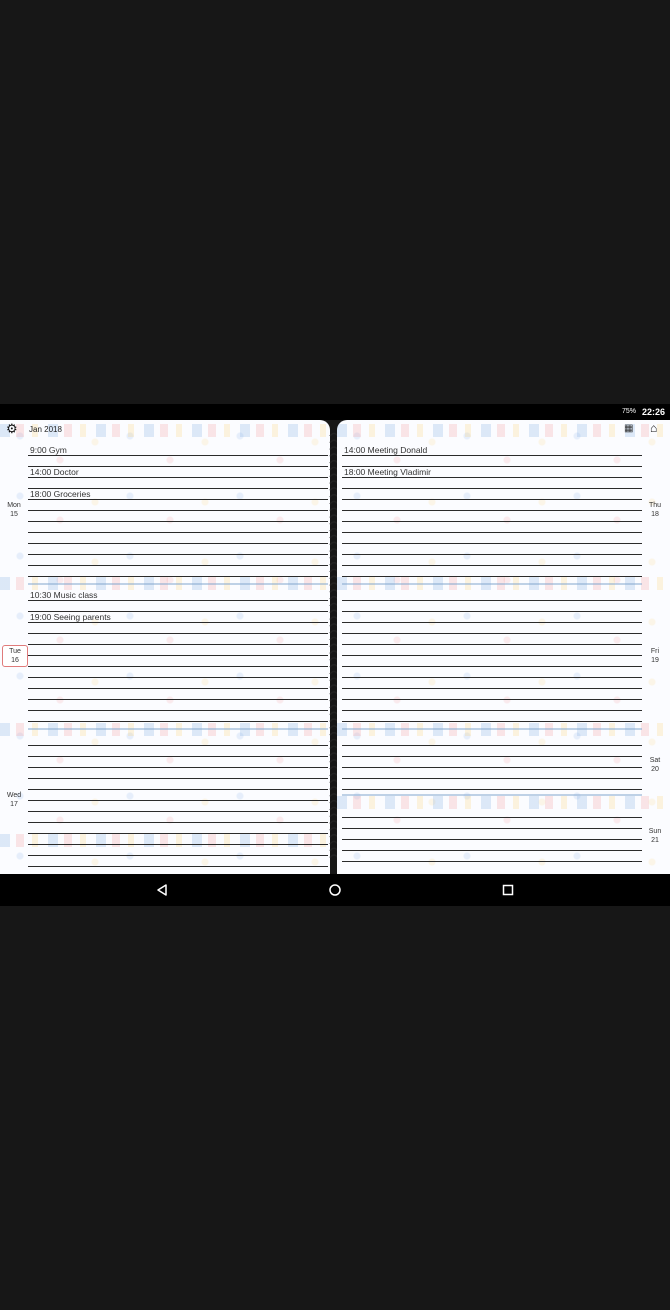  What do you see at coordinates (628, 411) in the screenshot?
I see `battery-level: 75%` at bounding box center [628, 411].